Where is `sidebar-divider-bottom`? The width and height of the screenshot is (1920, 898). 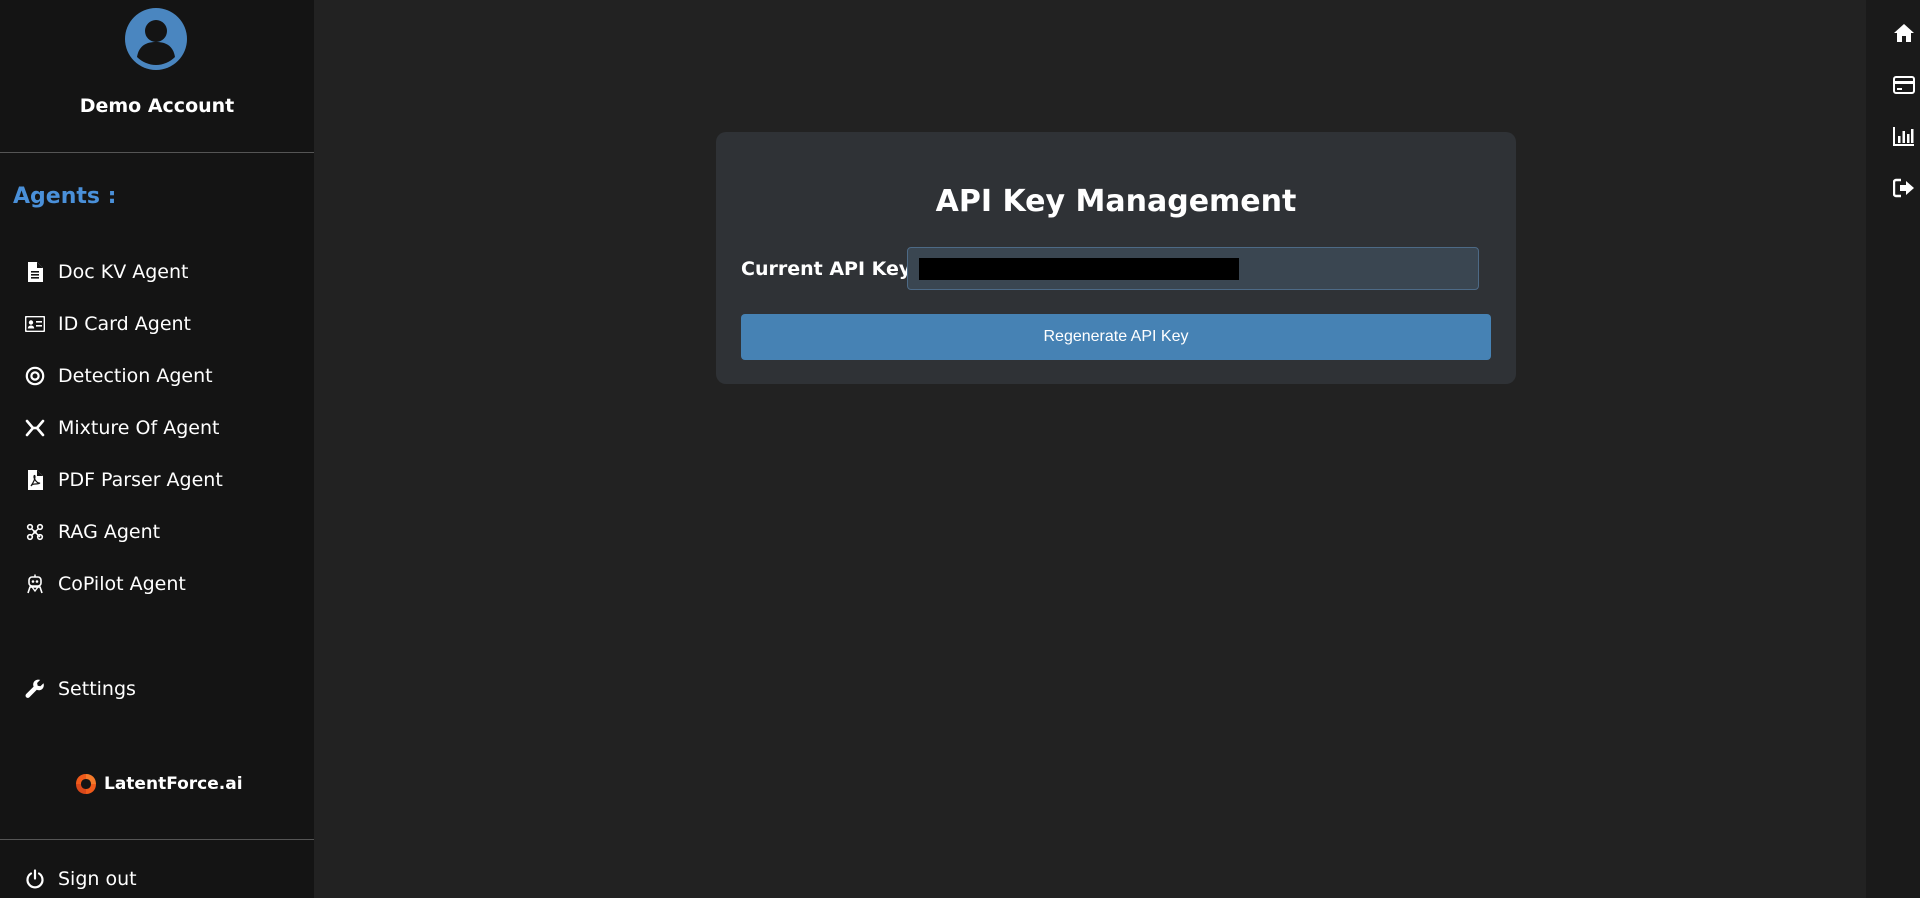 sidebar-divider-bottom is located at coordinates (157, 839).